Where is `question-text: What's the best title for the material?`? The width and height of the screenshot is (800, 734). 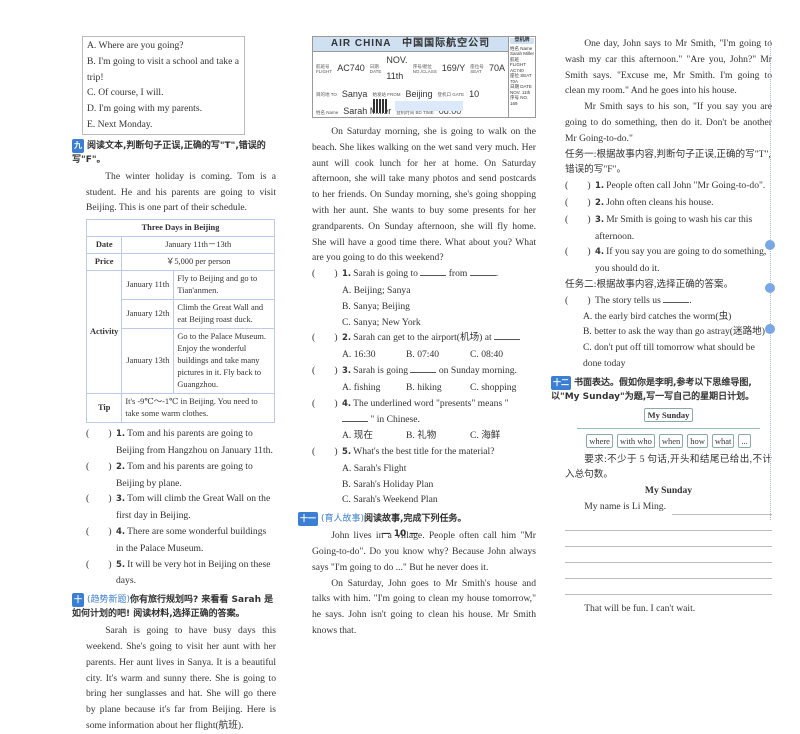
question-text: What's the best title for the material? is located at coordinates (424, 451).